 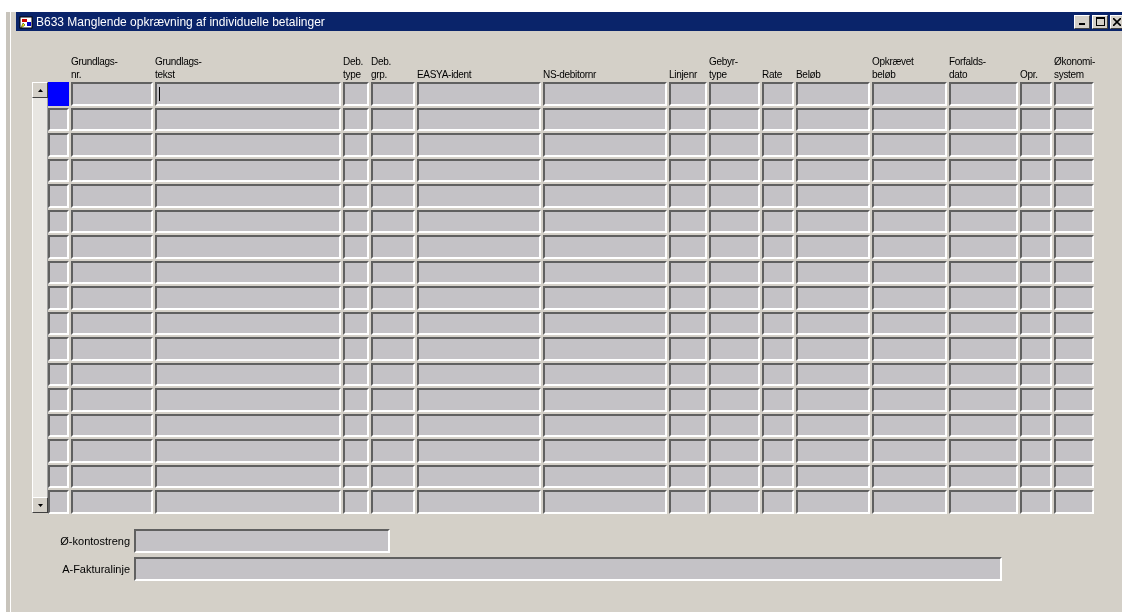 I want to click on maximize-button, so click(x=1100, y=21).